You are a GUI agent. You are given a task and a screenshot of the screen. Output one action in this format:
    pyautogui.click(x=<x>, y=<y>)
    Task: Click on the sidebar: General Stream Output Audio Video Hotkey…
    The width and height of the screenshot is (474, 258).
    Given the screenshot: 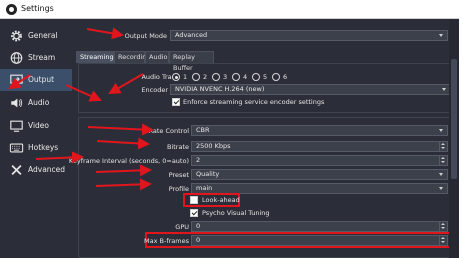 What is the action you would take?
    pyautogui.click(x=36, y=138)
    